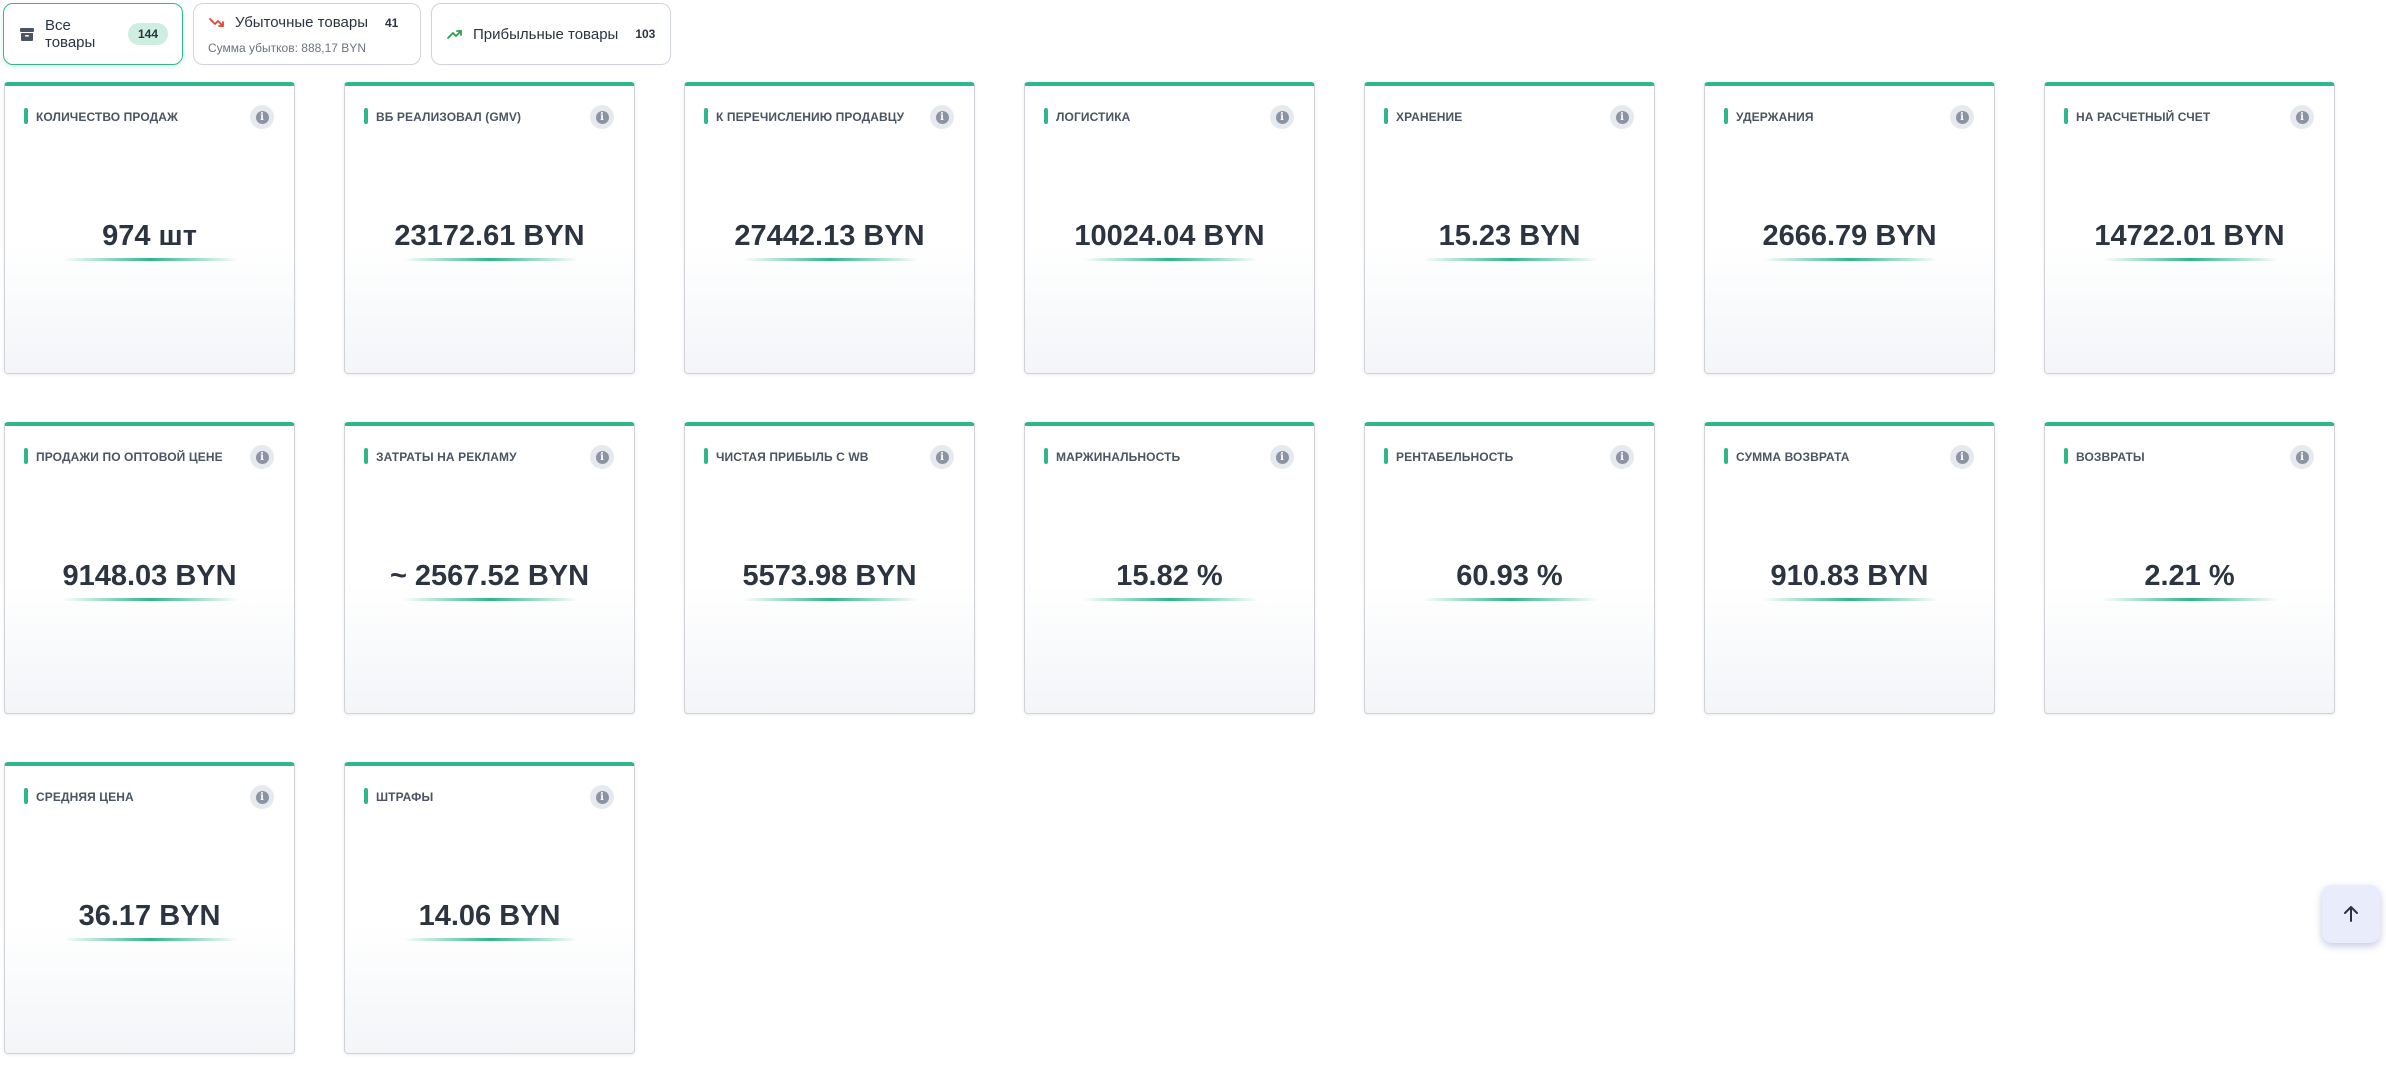 This screenshot has width=2386, height=1068. What do you see at coordinates (1509, 228) in the screenshot?
I see `metric-card: Хранение i 15.23 BYN` at bounding box center [1509, 228].